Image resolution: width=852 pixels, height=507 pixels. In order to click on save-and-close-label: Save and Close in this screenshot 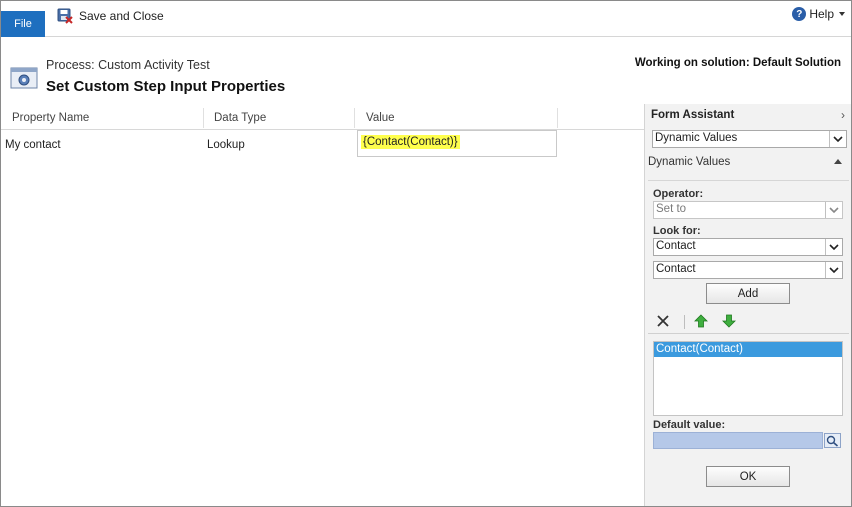, I will do `click(121, 16)`.